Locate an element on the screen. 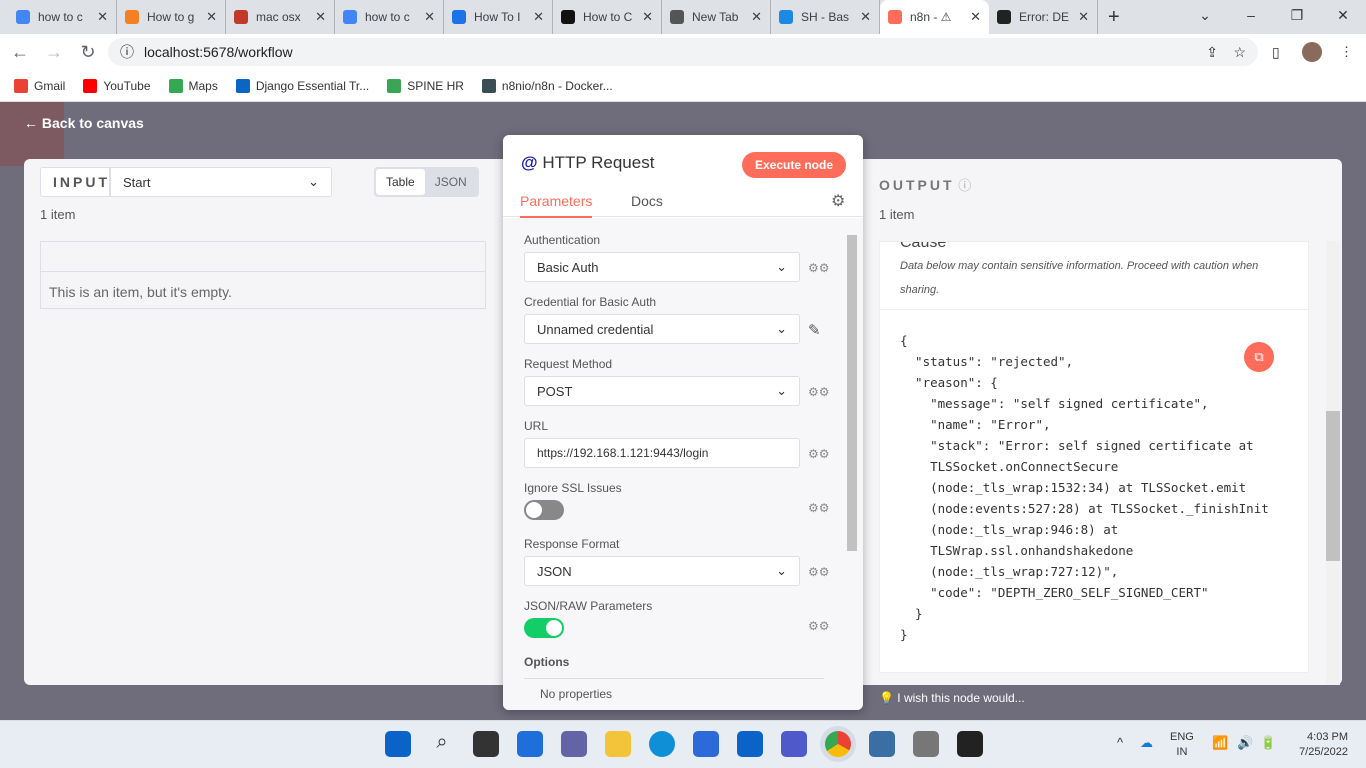  back-to-canvas: ← Back to canvas is located at coordinates (84, 123).